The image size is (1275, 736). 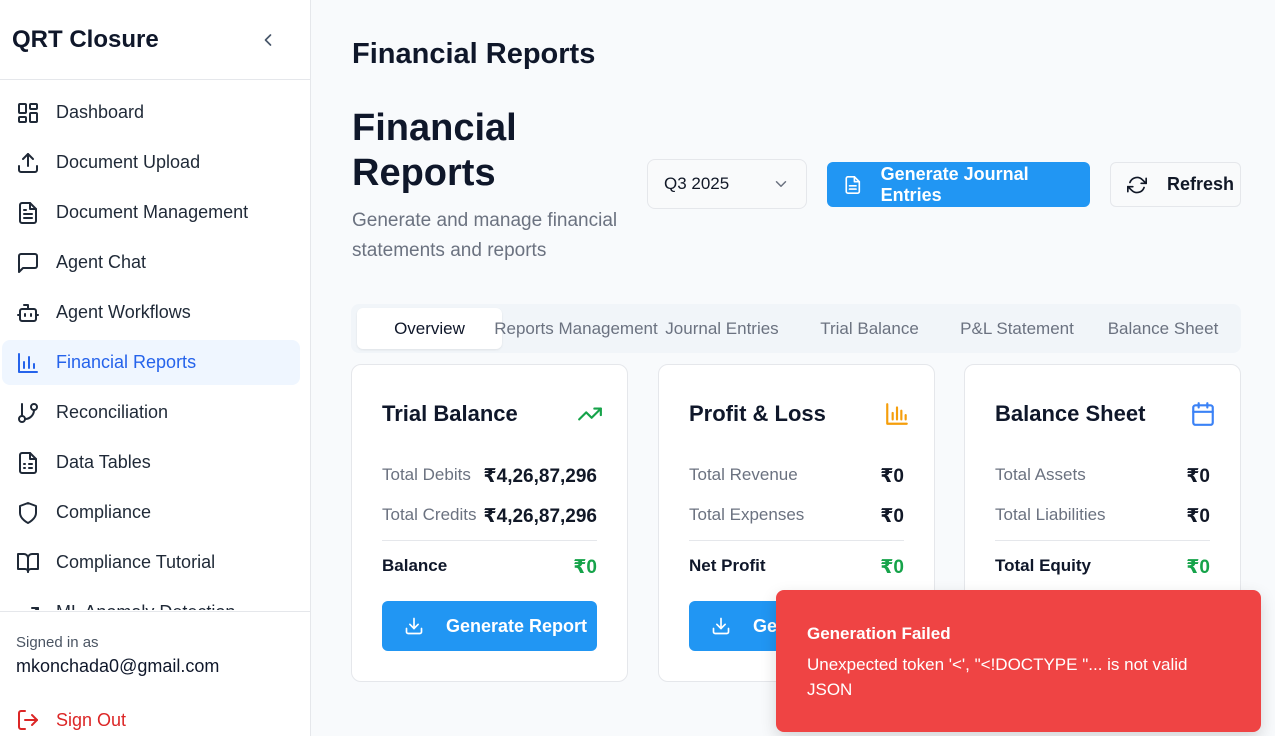 I want to click on sidebar-item-document-management: Document Management, so click(x=151, y=212).